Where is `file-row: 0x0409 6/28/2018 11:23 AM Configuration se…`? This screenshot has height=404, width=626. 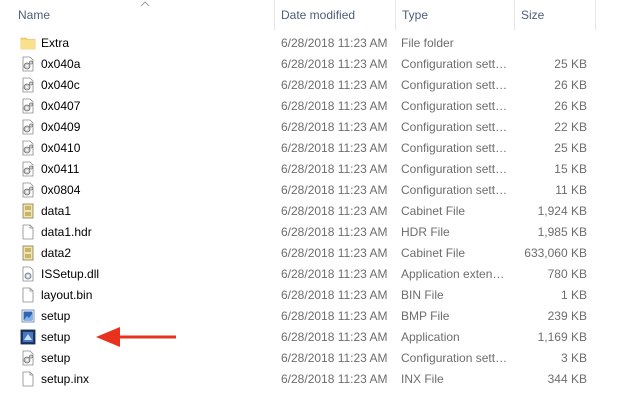
file-row: 0x0409 6/28/2018 11:23 AM Configuration se… is located at coordinates (313, 127).